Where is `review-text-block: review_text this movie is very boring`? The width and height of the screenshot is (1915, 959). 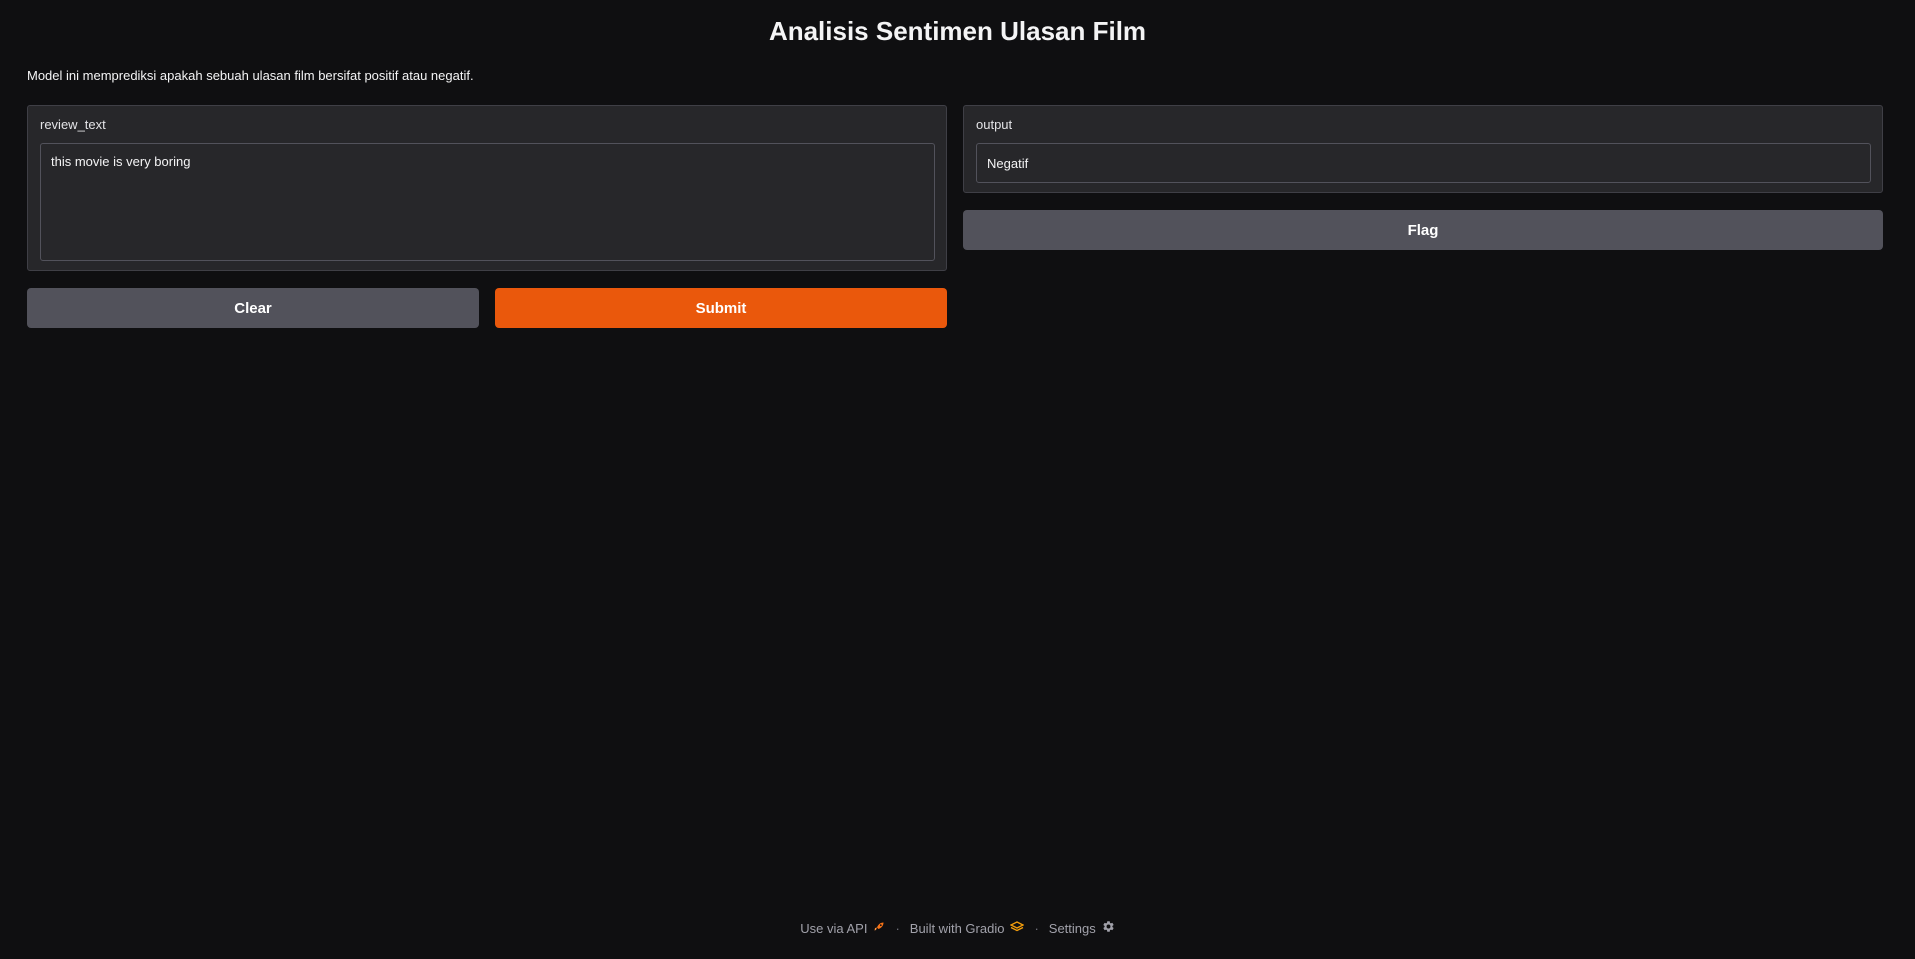
review-text-block: review_text this movie is very boring is located at coordinates (487, 188).